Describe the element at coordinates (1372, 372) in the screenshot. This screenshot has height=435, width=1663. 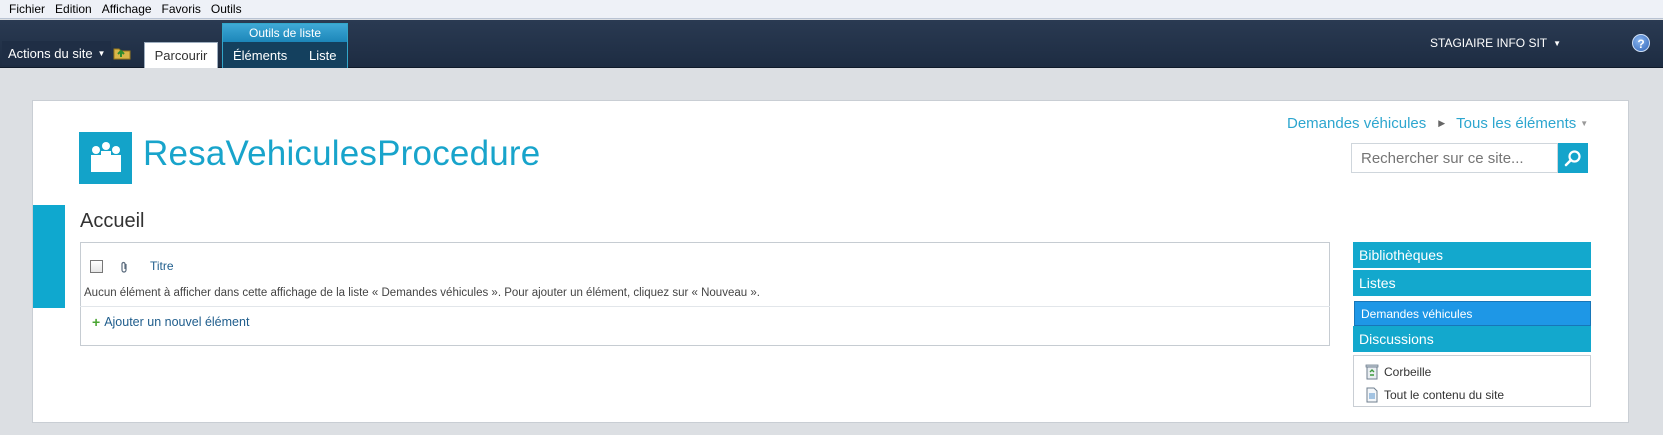
I see `recycle-bin-icon` at that location.